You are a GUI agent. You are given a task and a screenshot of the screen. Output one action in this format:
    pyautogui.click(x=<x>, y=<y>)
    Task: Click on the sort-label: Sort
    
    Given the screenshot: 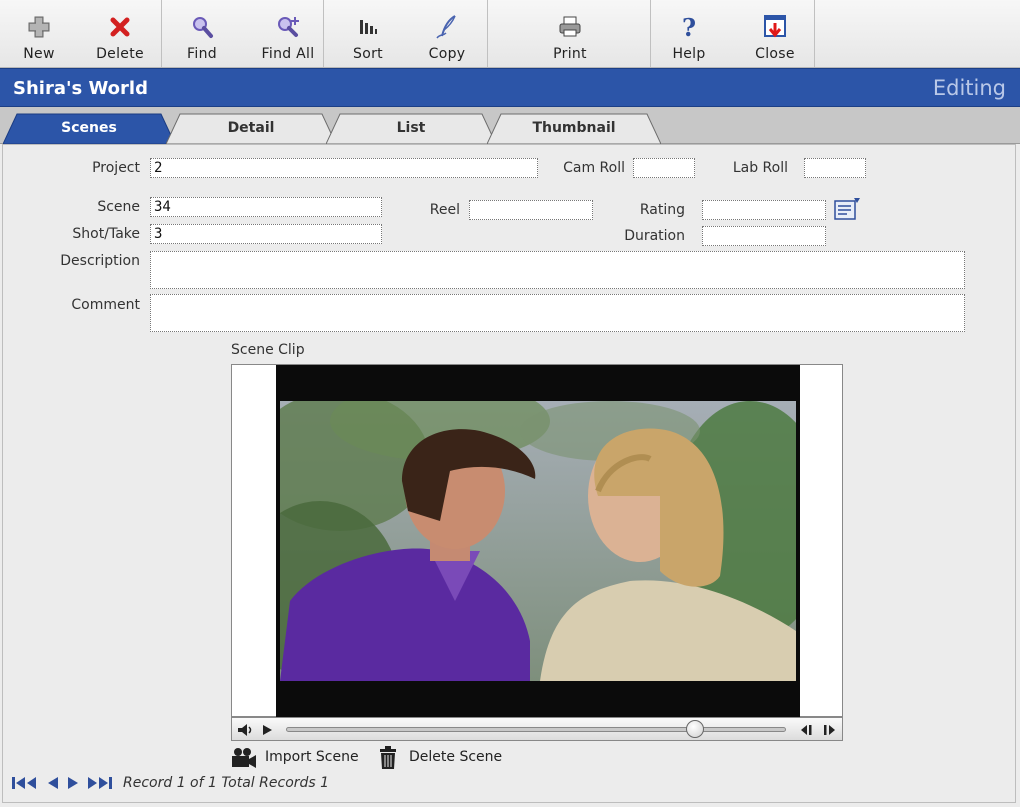 What is the action you would take?
    pyautogui.click(x=368, y=54)
    